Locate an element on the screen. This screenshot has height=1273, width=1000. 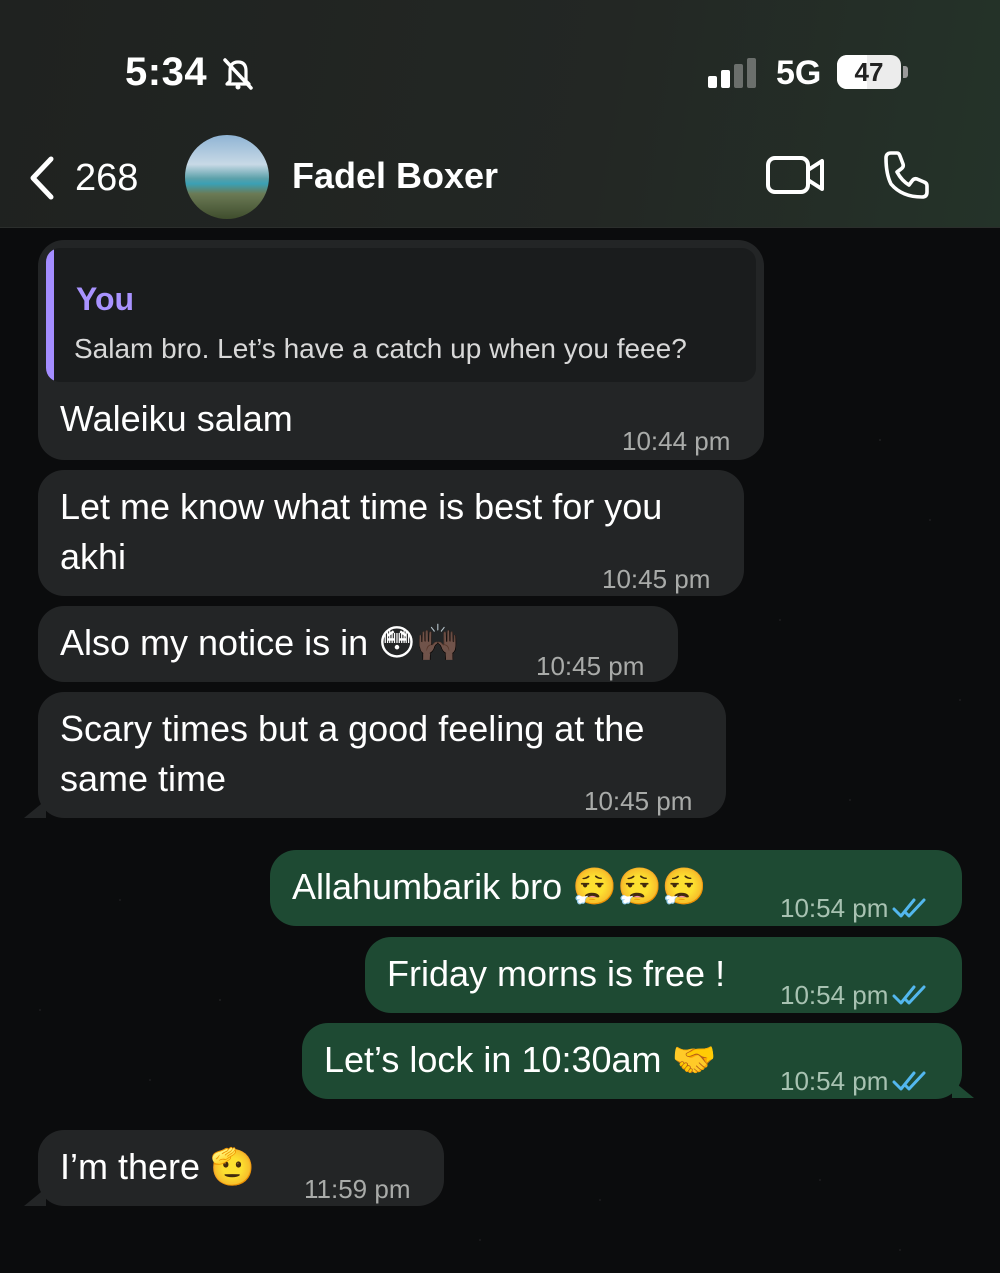
message-bubble: Let’s lock in 10:30am 🤝 10:54 pm is located at coordinates (632, 1061).